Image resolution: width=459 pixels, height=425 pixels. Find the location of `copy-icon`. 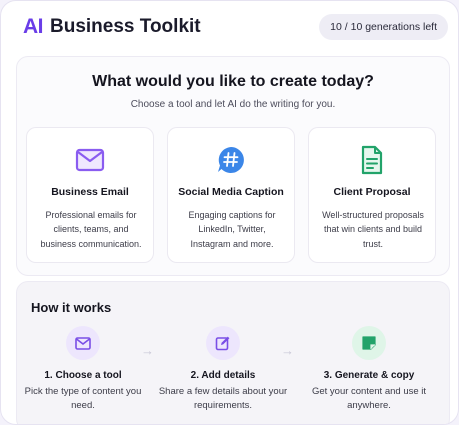

copy-icon is located at coordinates (369, 343).